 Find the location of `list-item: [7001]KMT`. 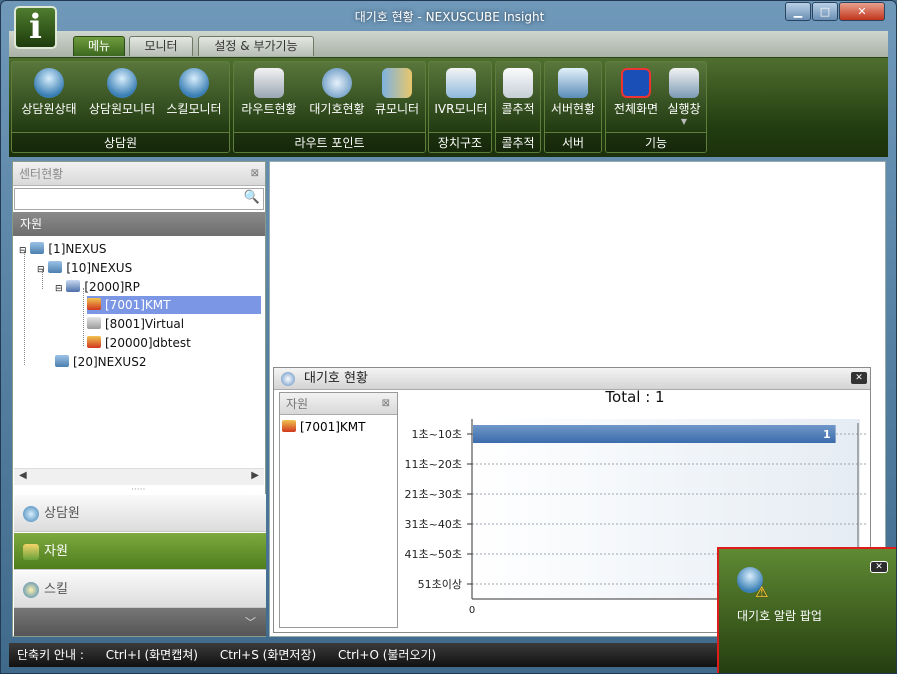

list-item: [7001]KMT is located at coordinates (323, 427).